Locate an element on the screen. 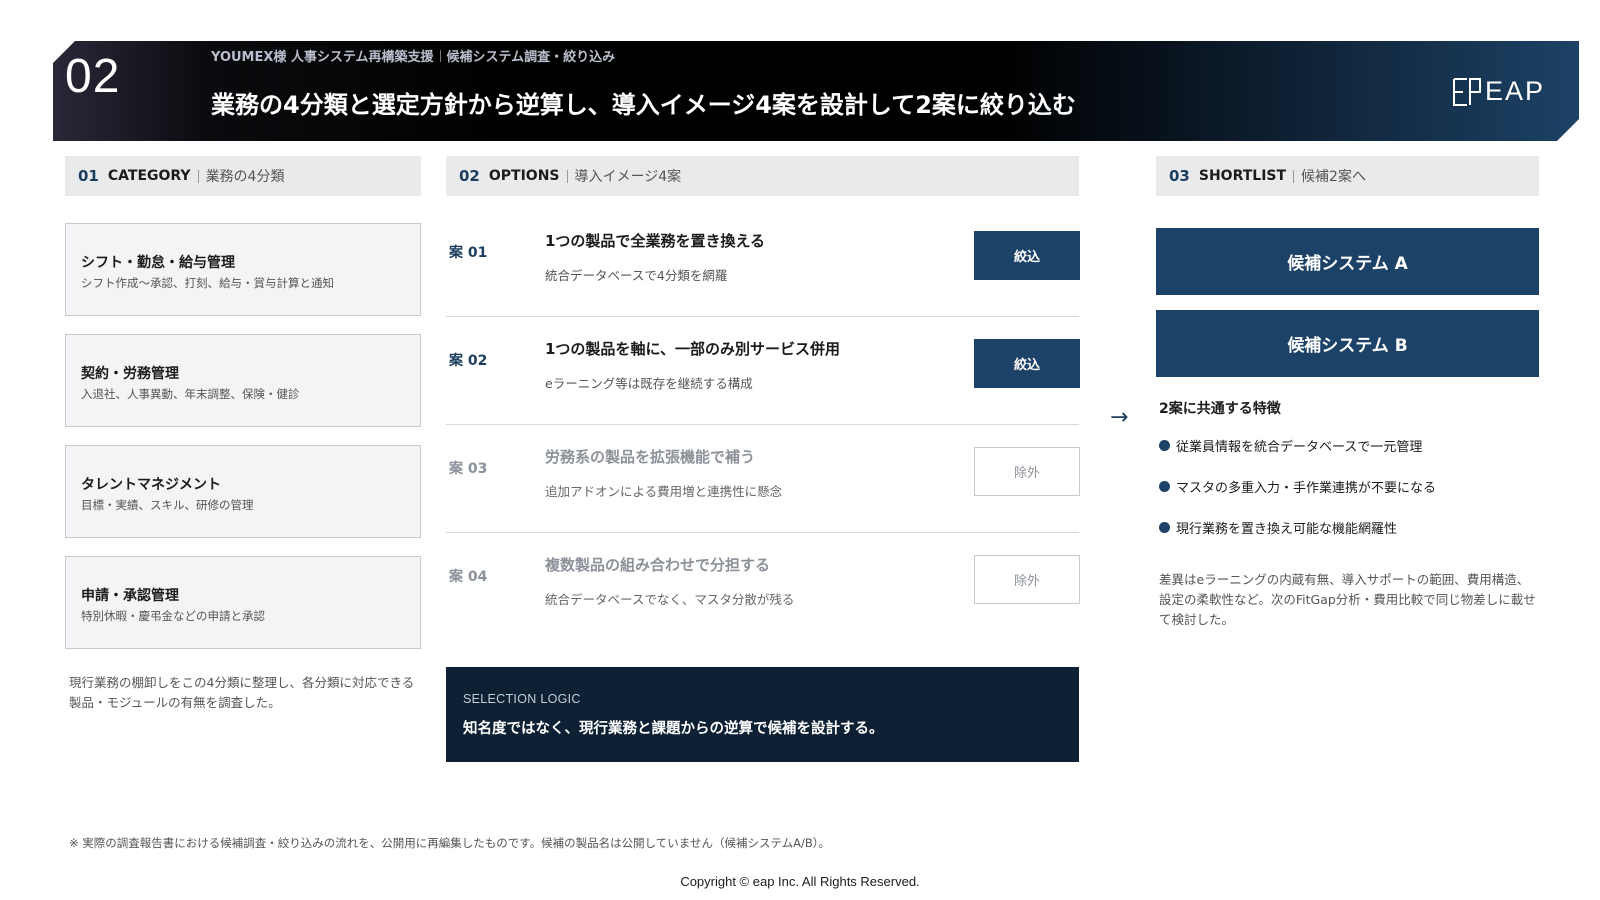  feature-text: 従業員情報を統合データベースで一元管理 is located at coordinates (1299, 447).